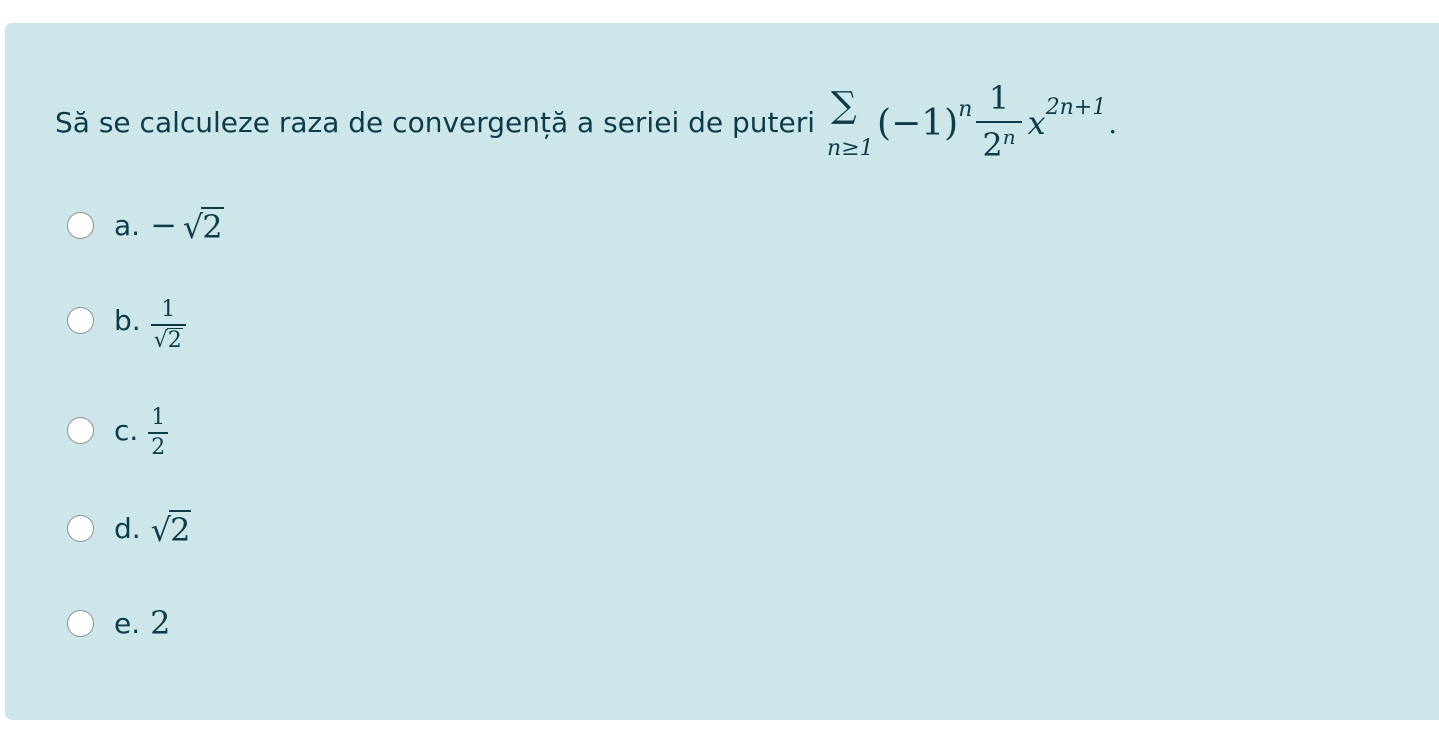 The image size is (1439, 745). I want to click on answer-value-a: − √ 2, so click(187, 225).